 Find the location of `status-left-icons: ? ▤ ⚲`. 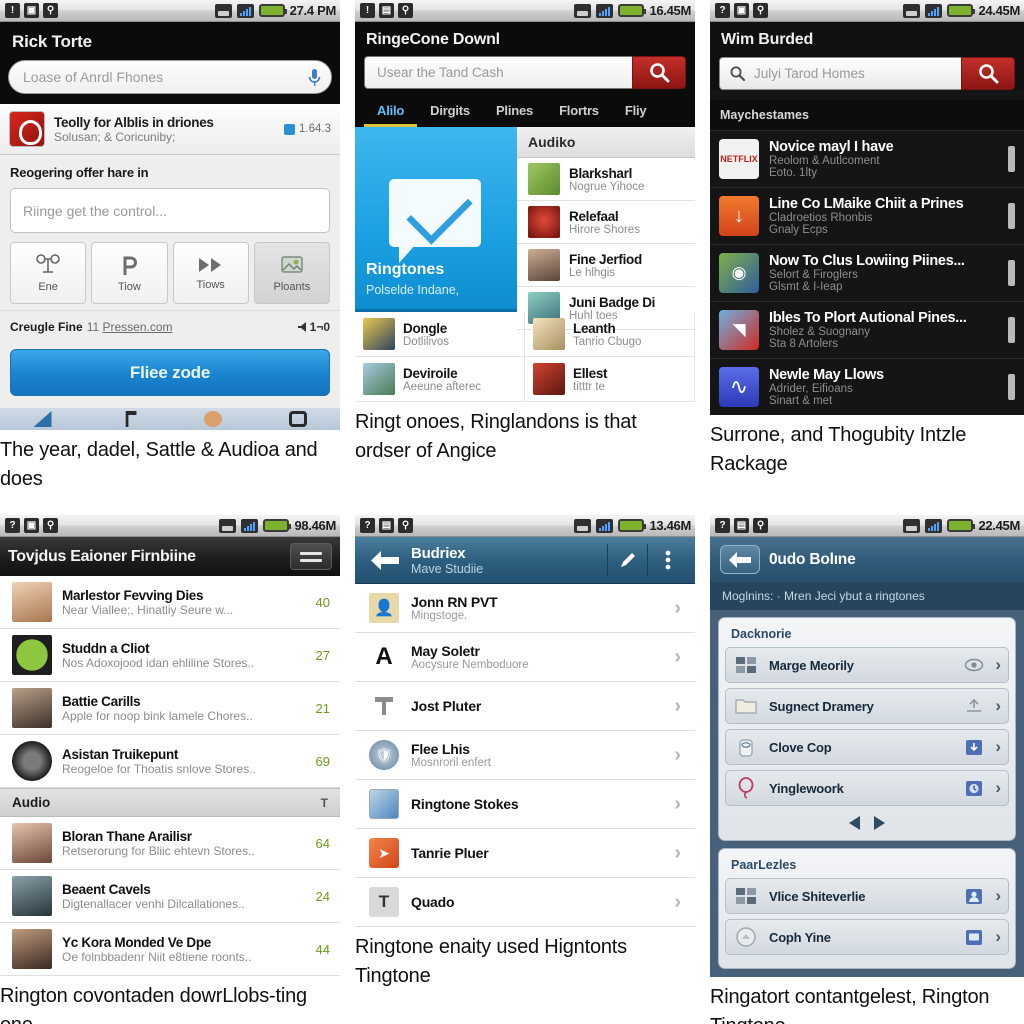

status-left-icons: ? ▤ ⚲ is located at coordinates (741, 525).